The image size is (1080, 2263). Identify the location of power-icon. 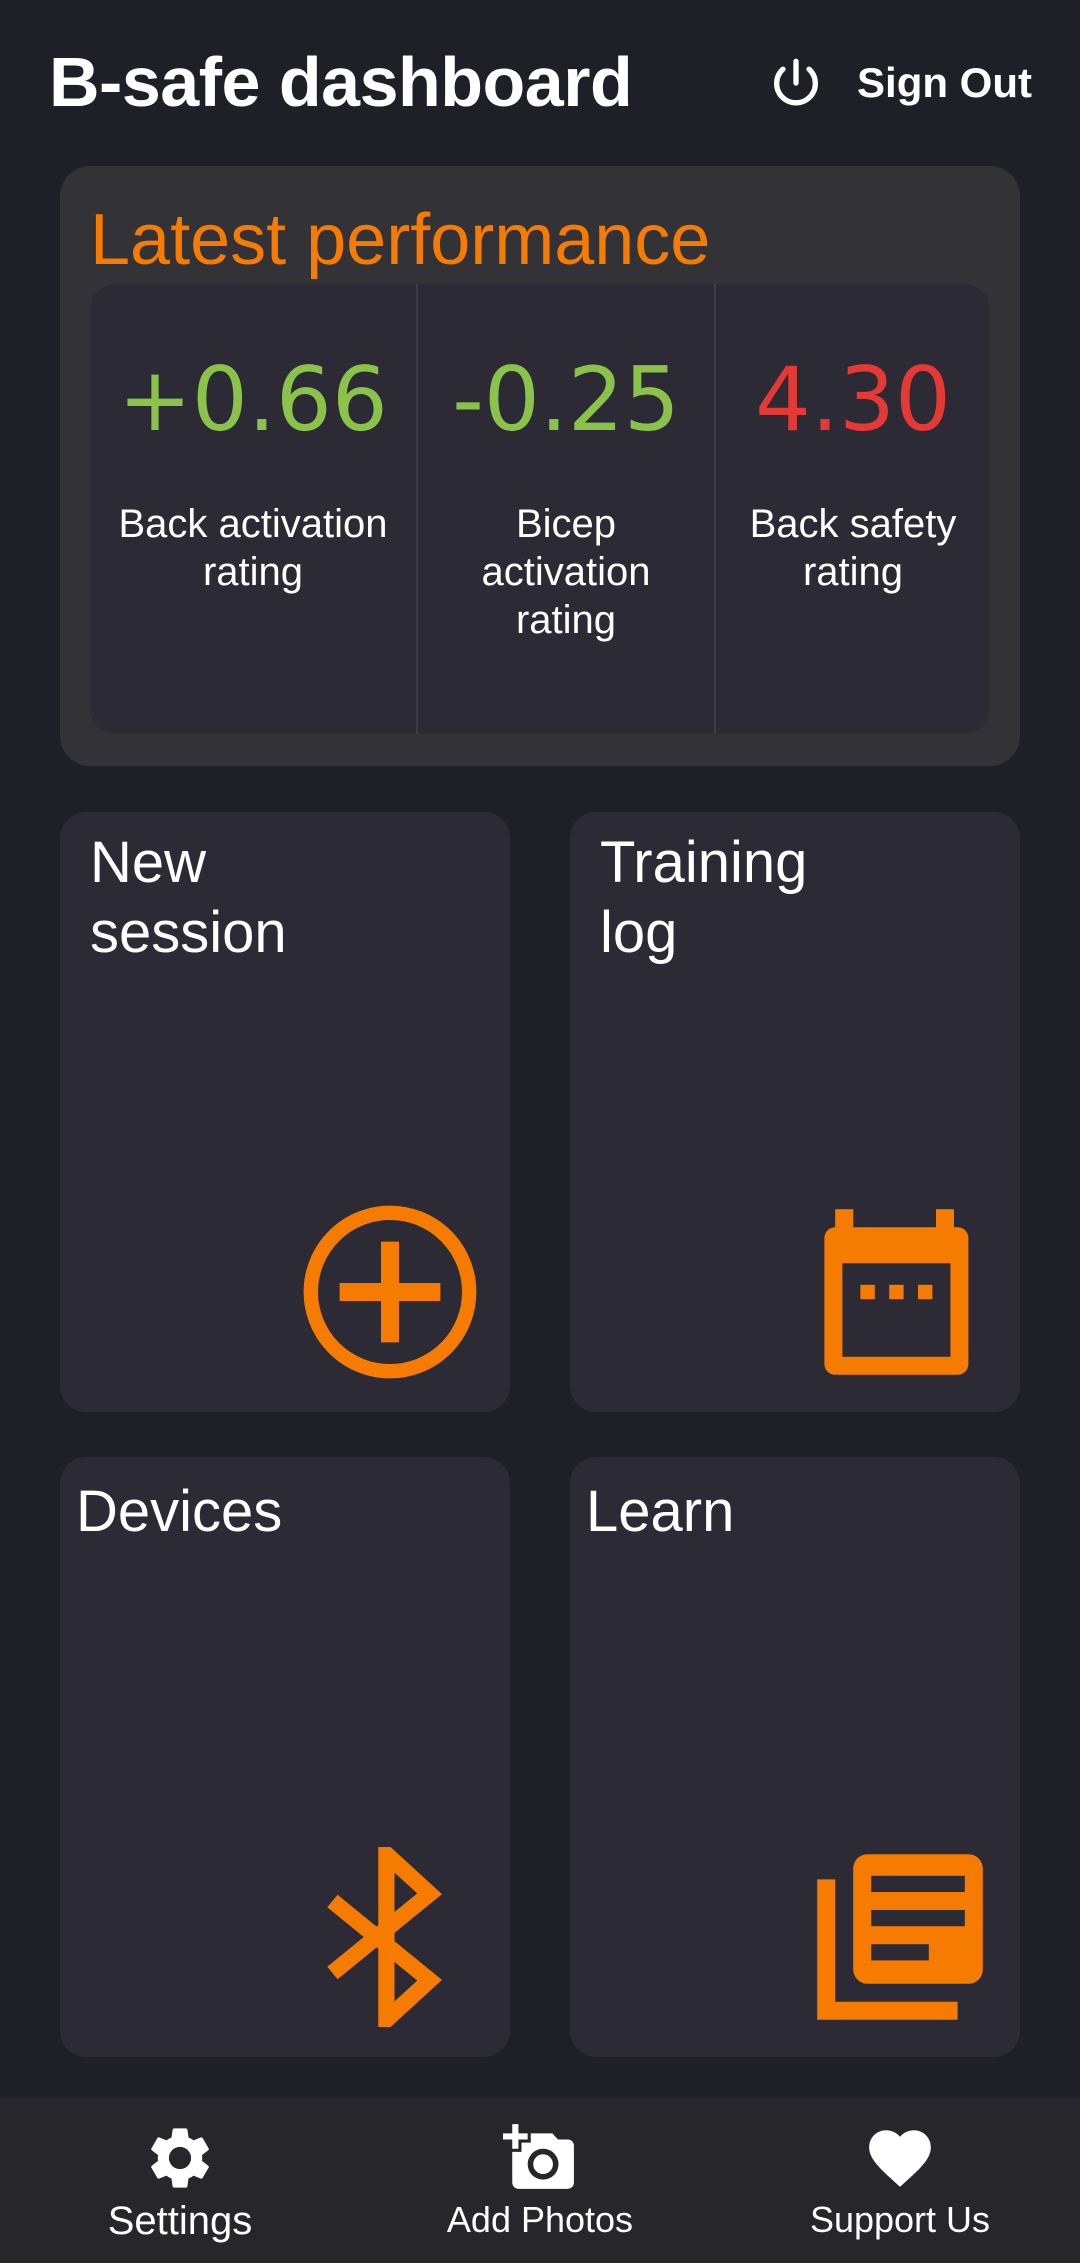
(796, 82).